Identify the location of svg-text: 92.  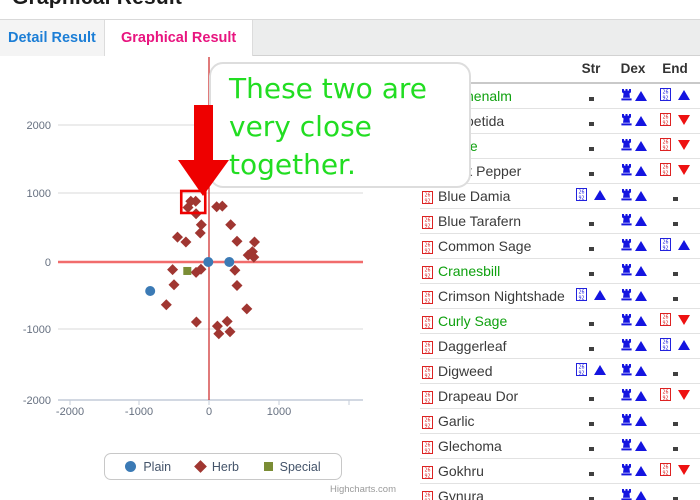
(665, 398).